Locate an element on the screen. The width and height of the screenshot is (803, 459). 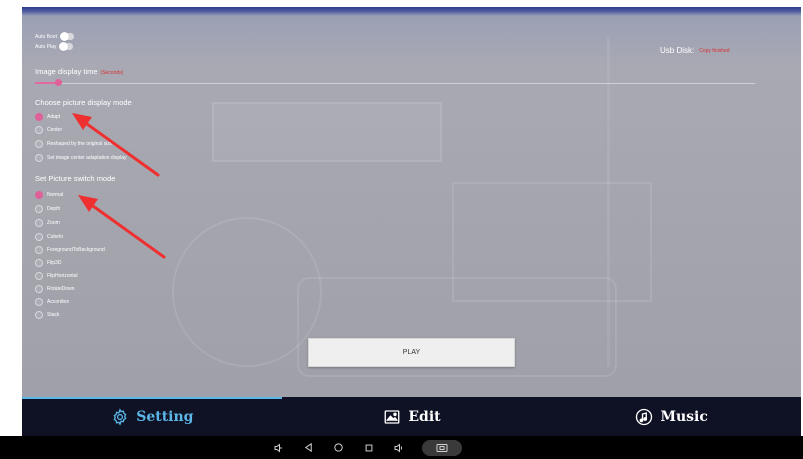
auto-boot-row: Auto Boot is located at coordinates (54, 36).